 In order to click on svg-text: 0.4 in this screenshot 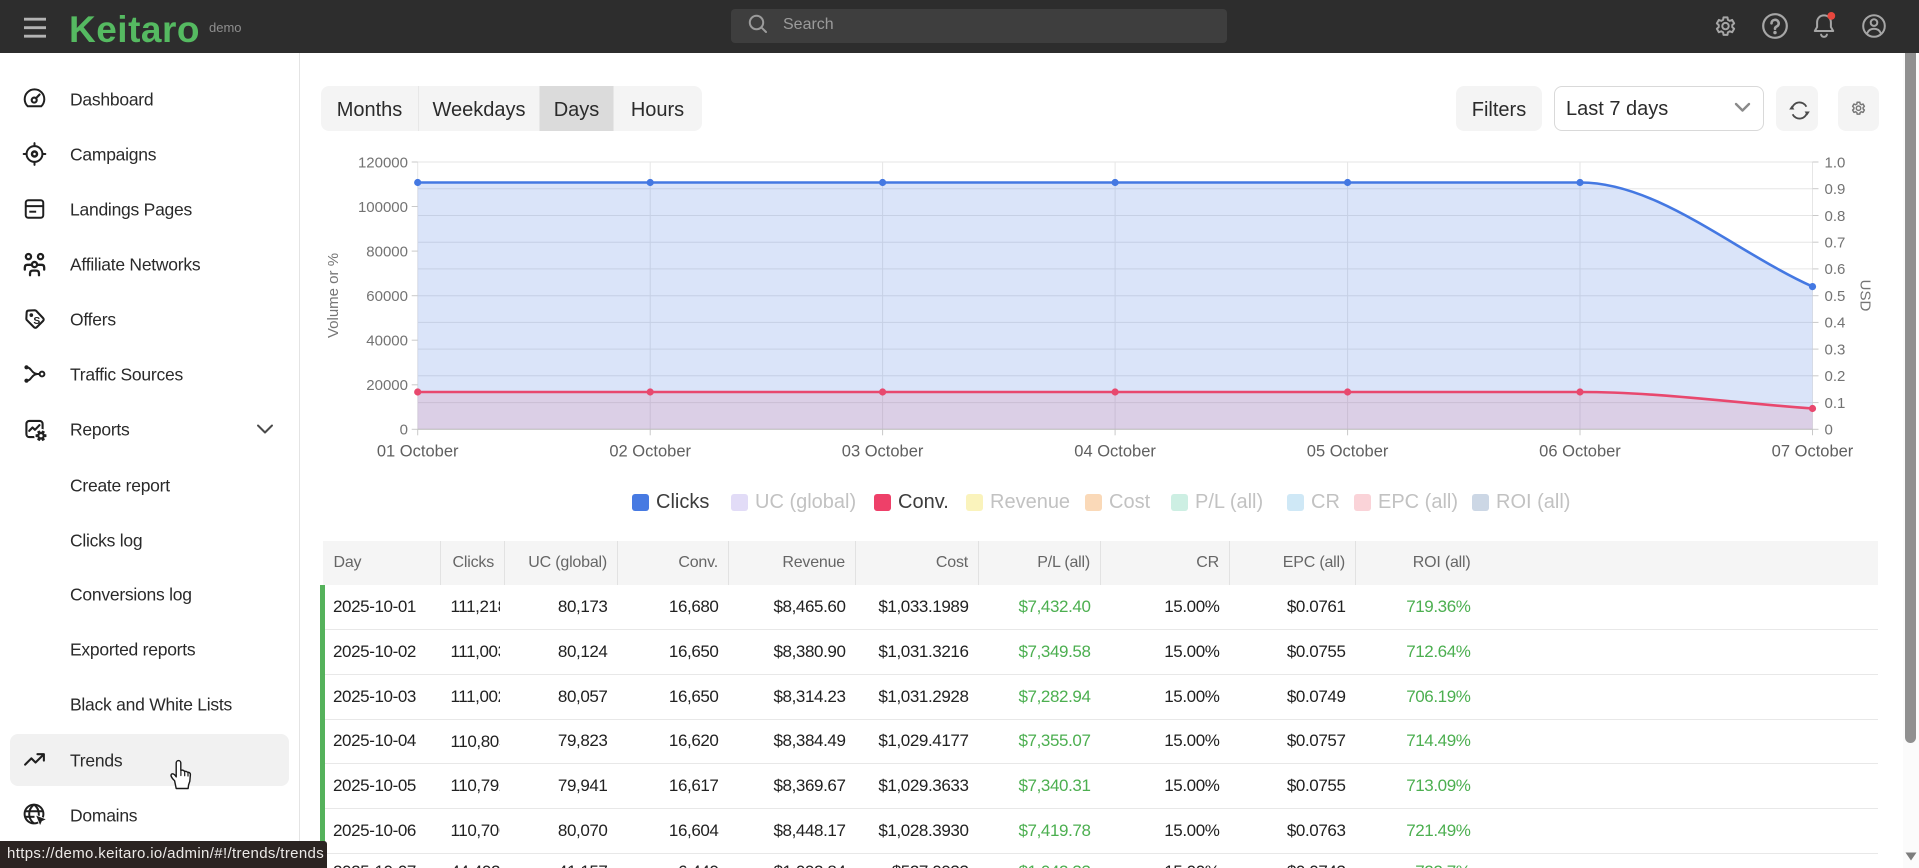, I will do `click(1835, 323)`.